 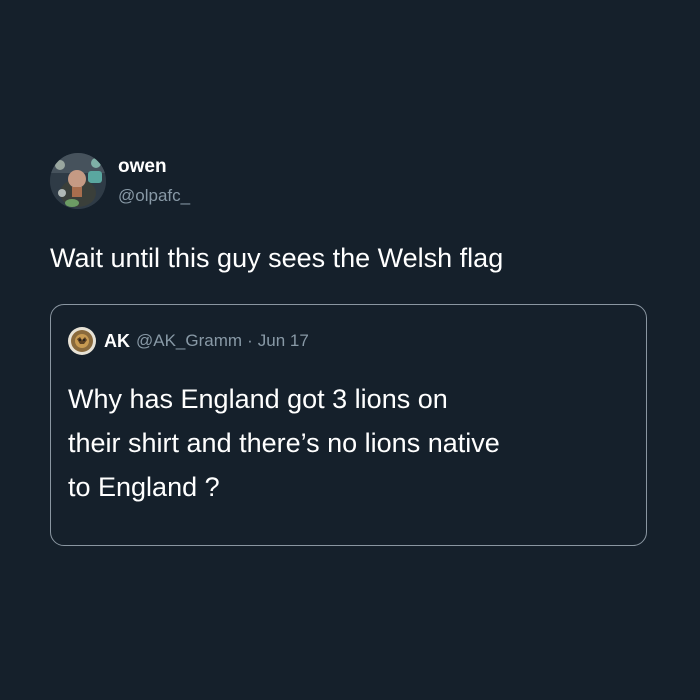 What do you see at coordinates (117, 341) in the screenshot?
I see `quoted-author-display-name: AK` at bounding box center [117, 341].